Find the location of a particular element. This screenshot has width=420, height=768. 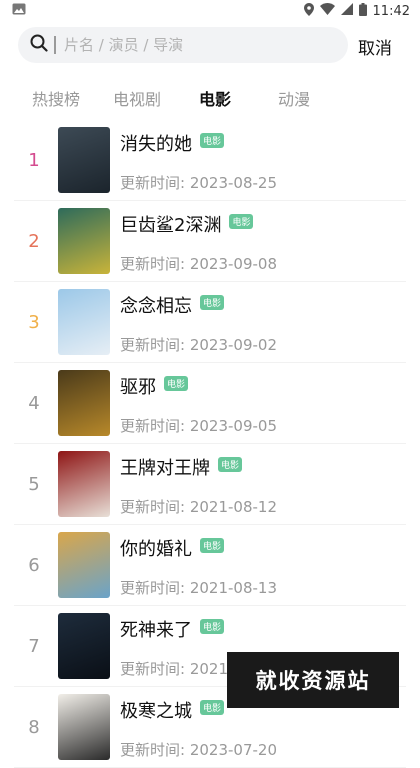

rank-number: 2 is located at coordinates (34, 241).